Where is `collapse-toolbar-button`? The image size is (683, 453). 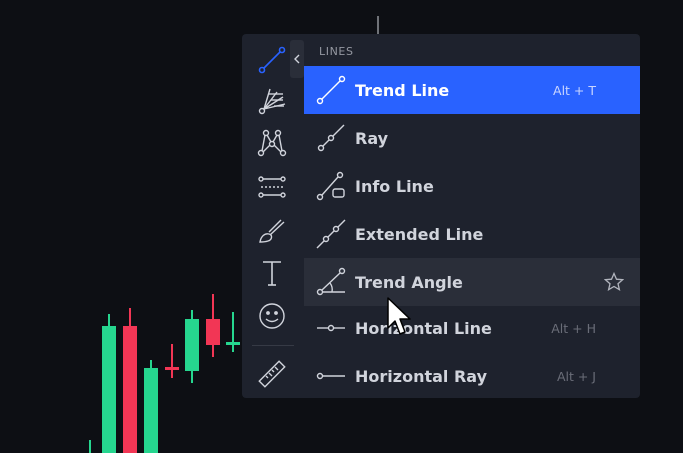 collapse-toolbar-button is located at coordinates (297, 59).